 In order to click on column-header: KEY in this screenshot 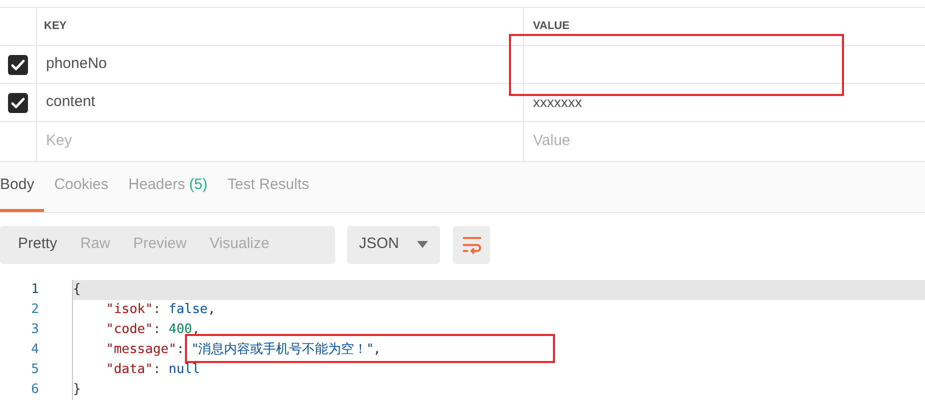, I will do `click(280, 26)`.